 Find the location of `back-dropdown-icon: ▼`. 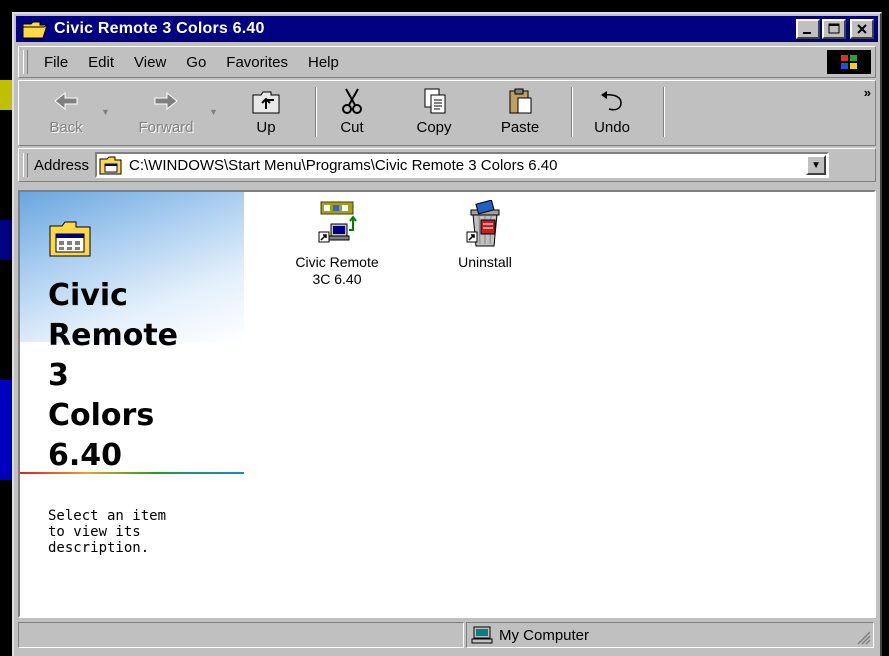

back-dropdown-icon: ▼ is located at coordinates (105, 112).